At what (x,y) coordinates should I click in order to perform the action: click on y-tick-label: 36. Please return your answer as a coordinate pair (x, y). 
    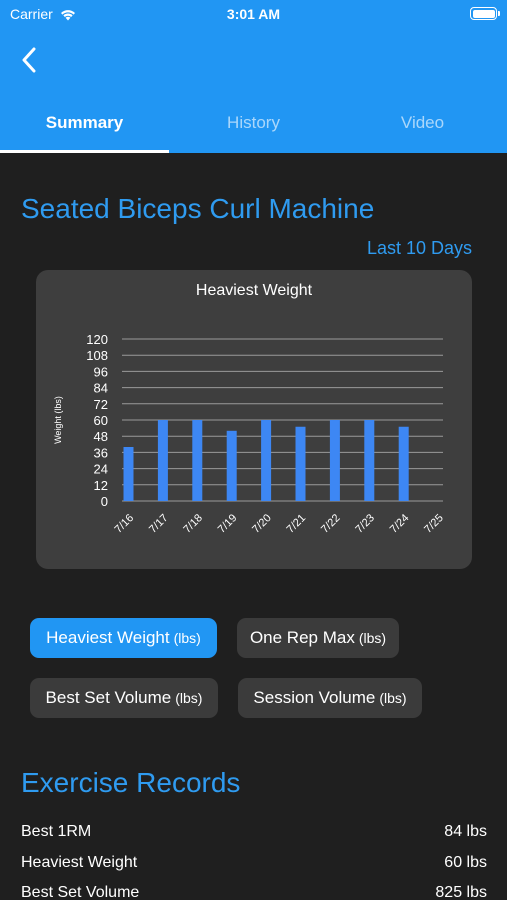
    Looking at the image, I should click on (101, 452).